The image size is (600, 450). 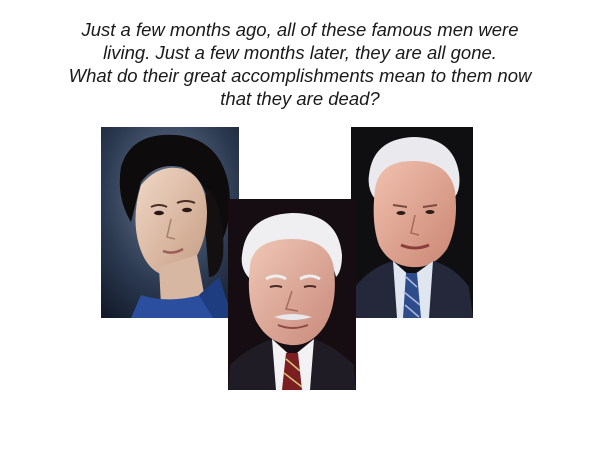 I want to click on portrait-center-image, so click(x=292, y=294).